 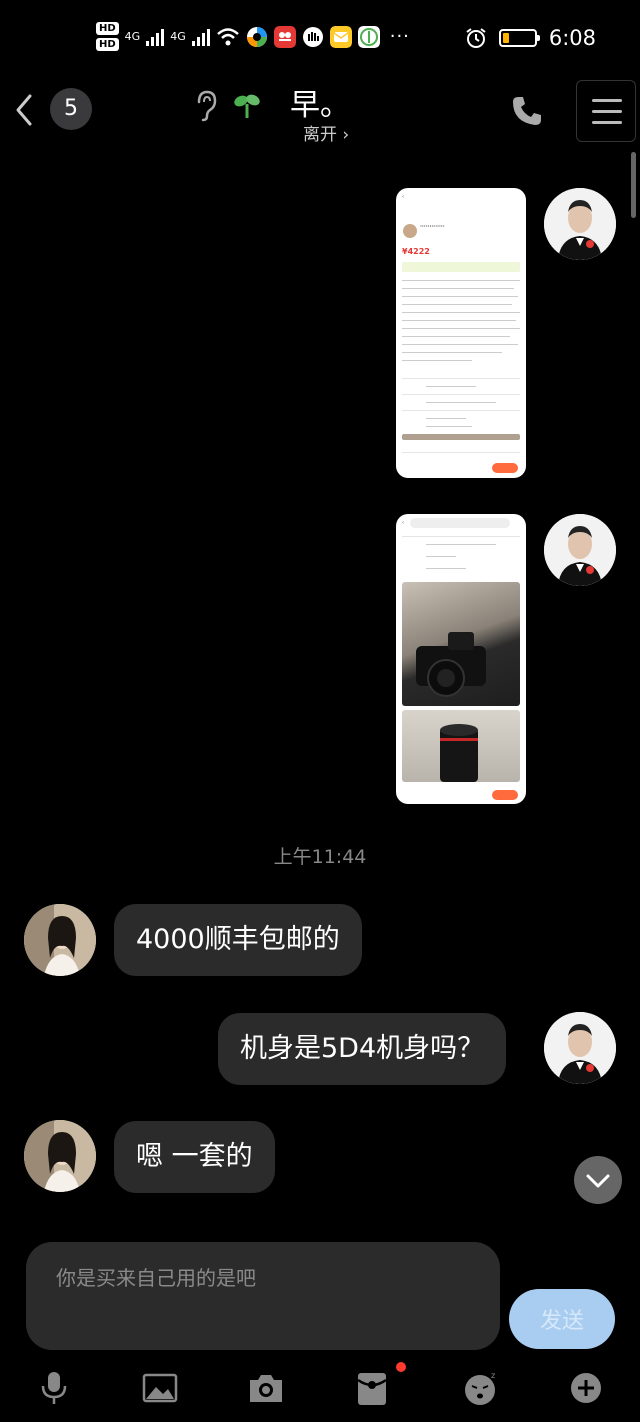 What do you see at coordinates (132, 36) in the screenshot?
I see `network-label-1: 4G` at bounding box center [132, 36].